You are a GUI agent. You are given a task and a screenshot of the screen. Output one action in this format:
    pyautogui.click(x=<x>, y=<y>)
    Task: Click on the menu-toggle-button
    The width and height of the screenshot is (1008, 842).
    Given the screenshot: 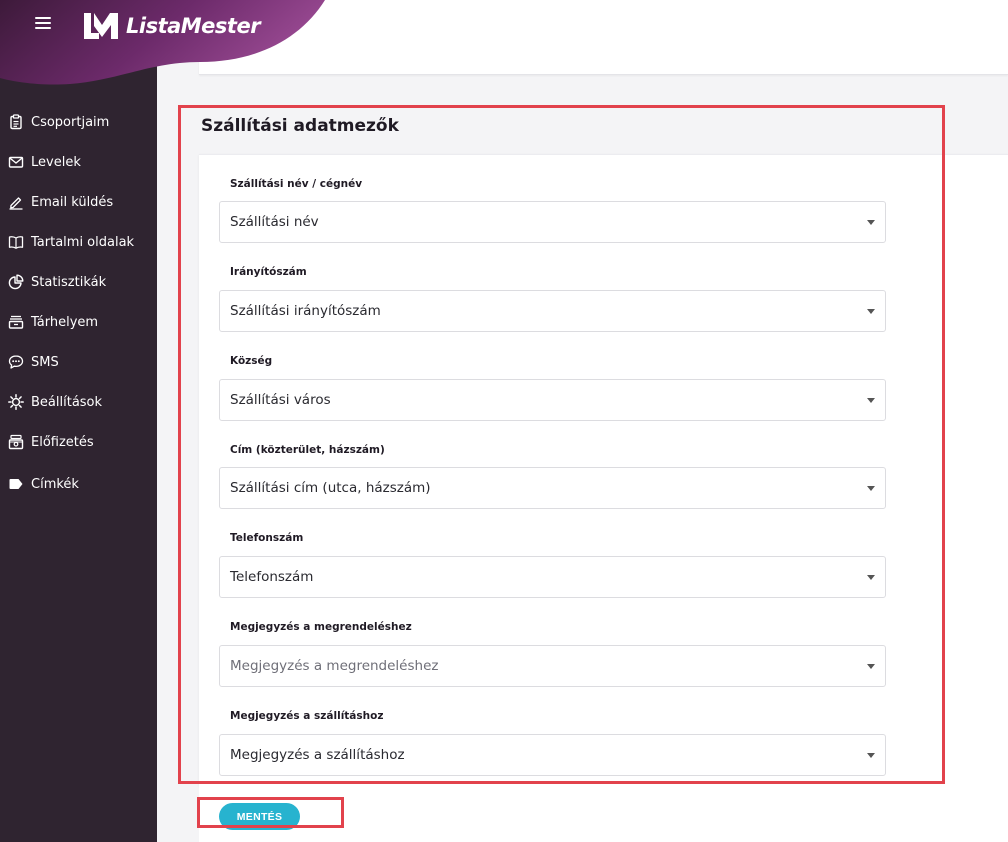 What is the action you would take?
    pyautogui.click(x=43, y=23)
    